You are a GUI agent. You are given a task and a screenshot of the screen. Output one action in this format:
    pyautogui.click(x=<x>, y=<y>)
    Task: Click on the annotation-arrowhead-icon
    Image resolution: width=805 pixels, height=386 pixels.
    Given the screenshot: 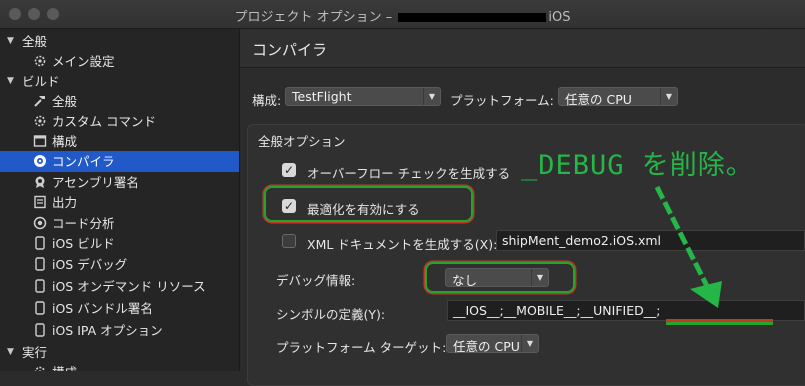 What is the action you would take?
    pyautogui.click(x=706, y=294)
    